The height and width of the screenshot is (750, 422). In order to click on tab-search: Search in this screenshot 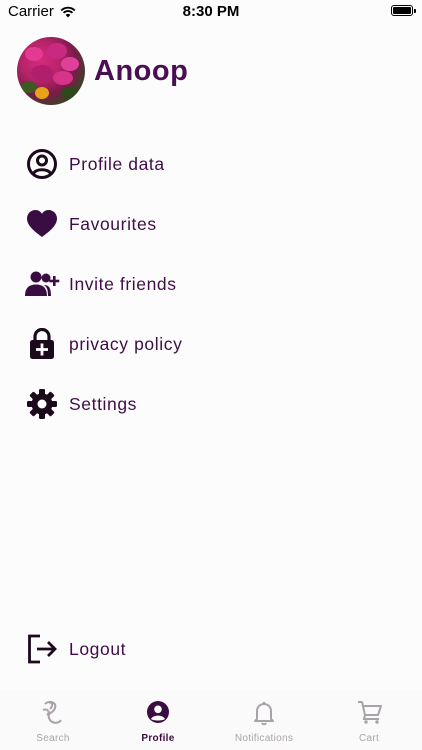, I will do `click(53, 720)`.